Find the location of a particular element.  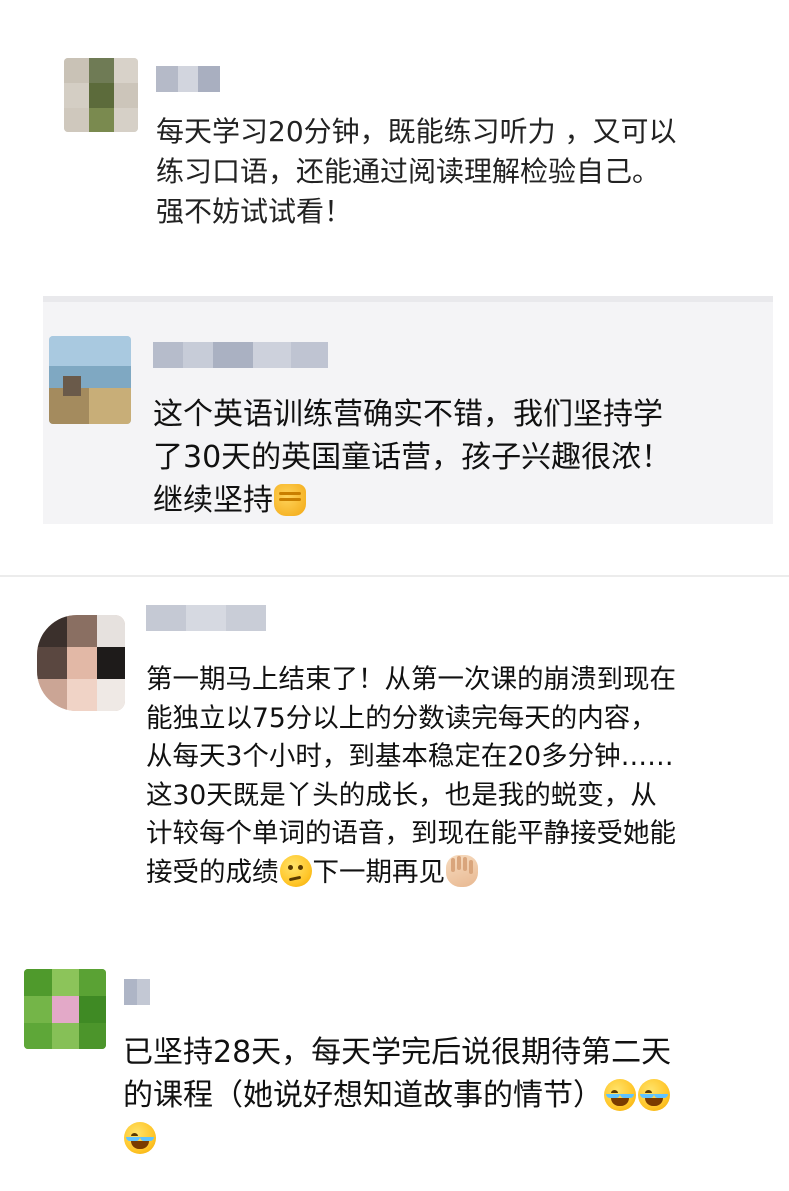

comment-text-tail: 下一期再见 is located at coordinates (379, 872).